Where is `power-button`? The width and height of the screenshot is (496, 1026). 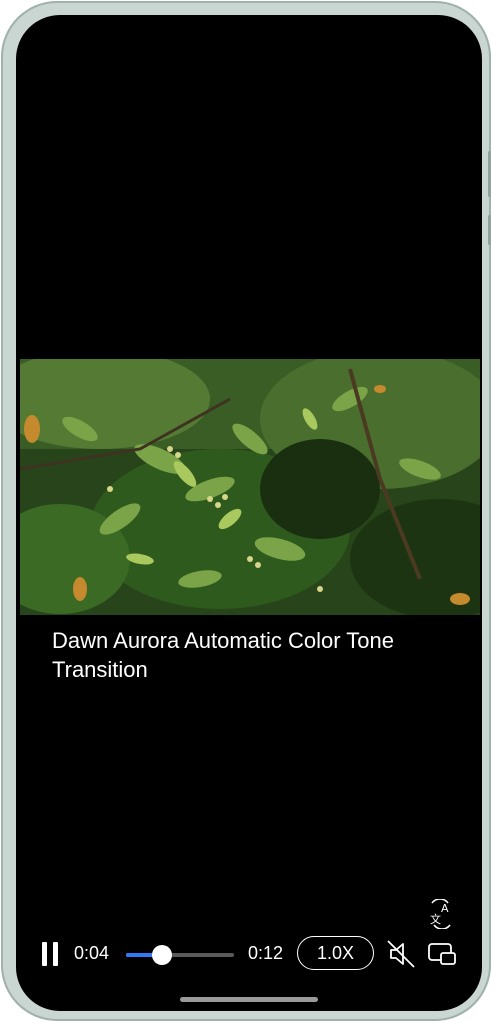
power-button is located at coordinates (489, 230).